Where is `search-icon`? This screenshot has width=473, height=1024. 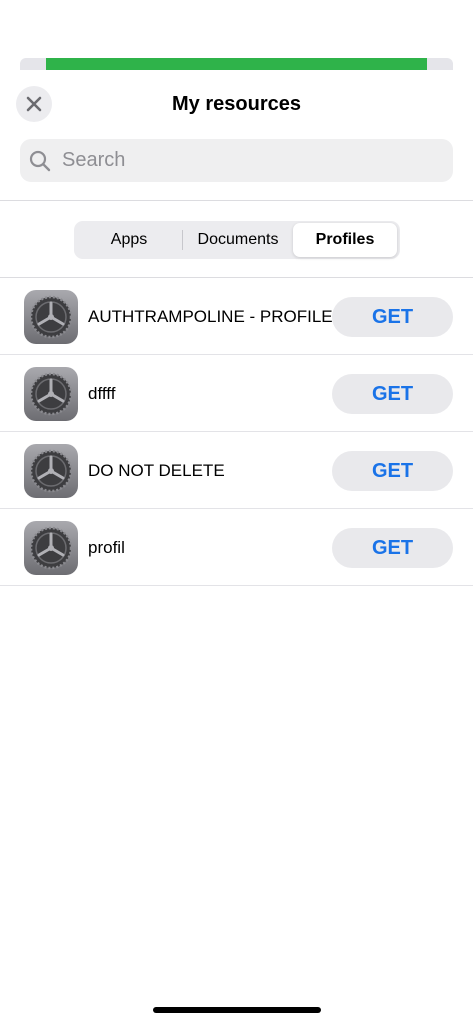 search-icon is located at coordinates (40, 160).